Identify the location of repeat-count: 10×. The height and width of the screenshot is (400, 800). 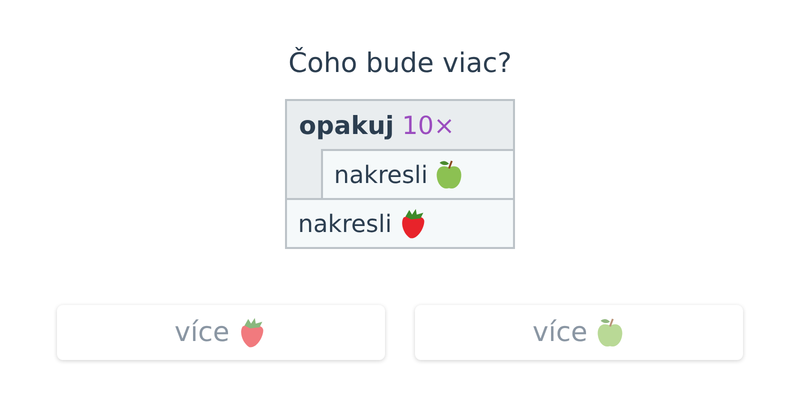
(428, 125).